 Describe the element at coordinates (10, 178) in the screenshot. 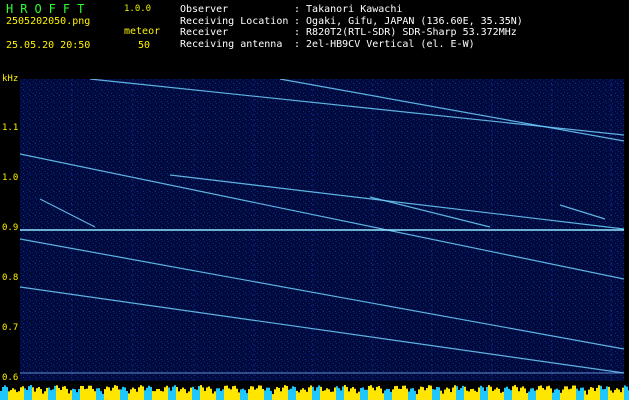

I see `frequency-tick-label: 1.0` at that location.